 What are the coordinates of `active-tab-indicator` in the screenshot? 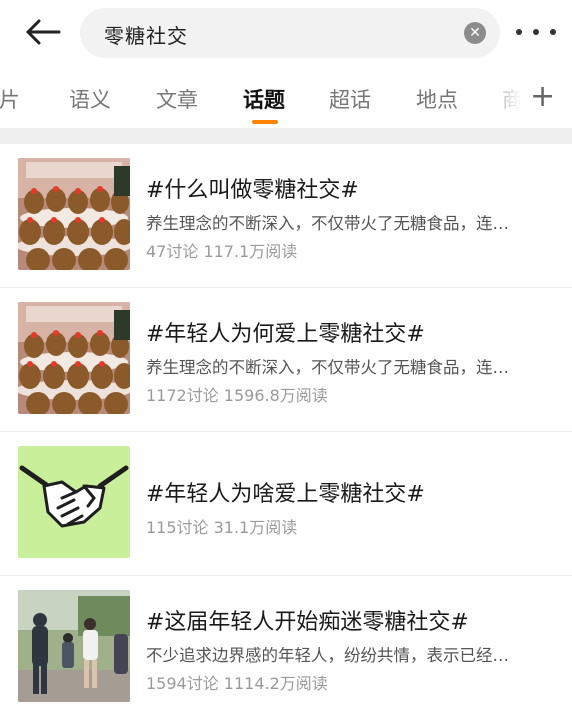 It's located at (265, 122).